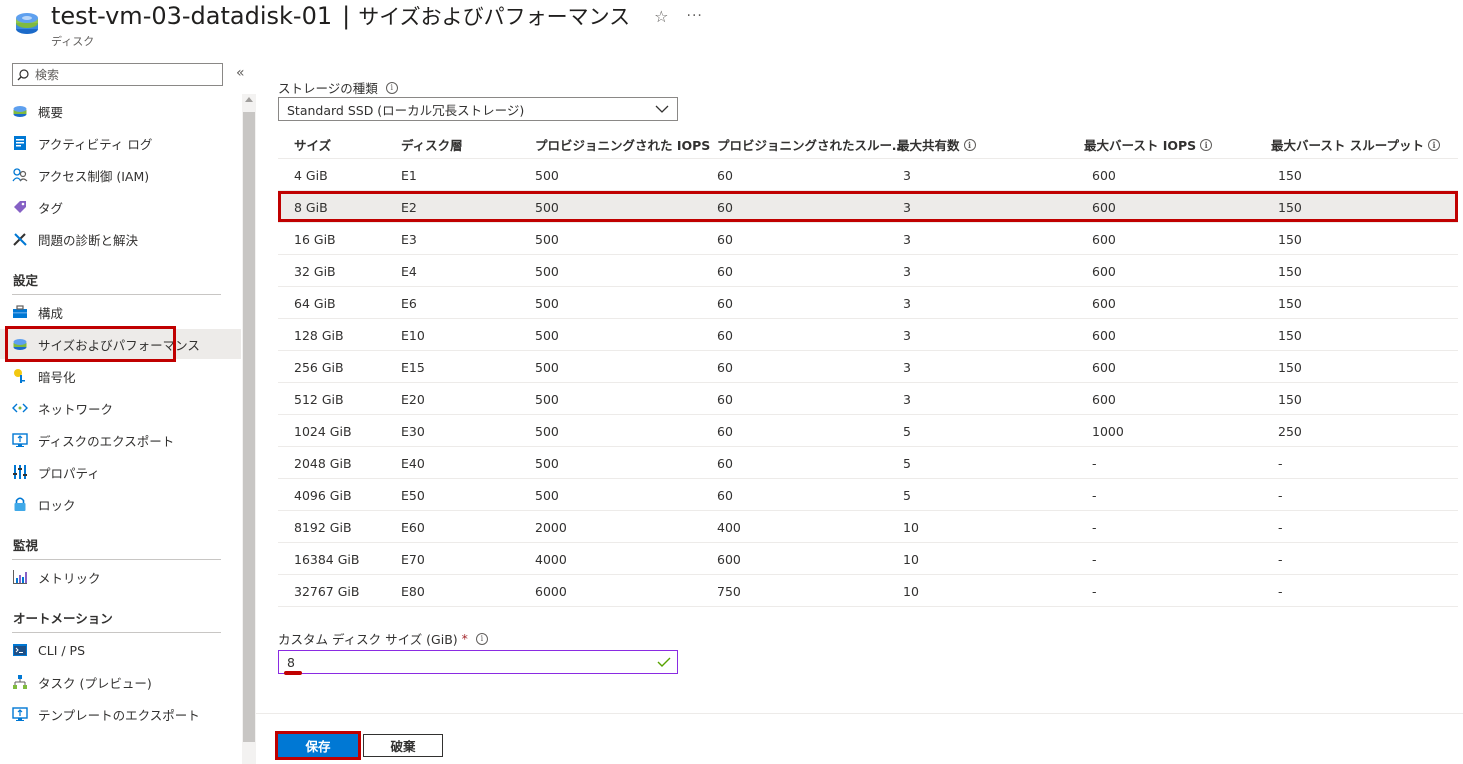 The height and width of the screenshot is (764, 1463). Describe the element at coordinates (20, 440) in the screenshot. I see `export-icon` at that location.